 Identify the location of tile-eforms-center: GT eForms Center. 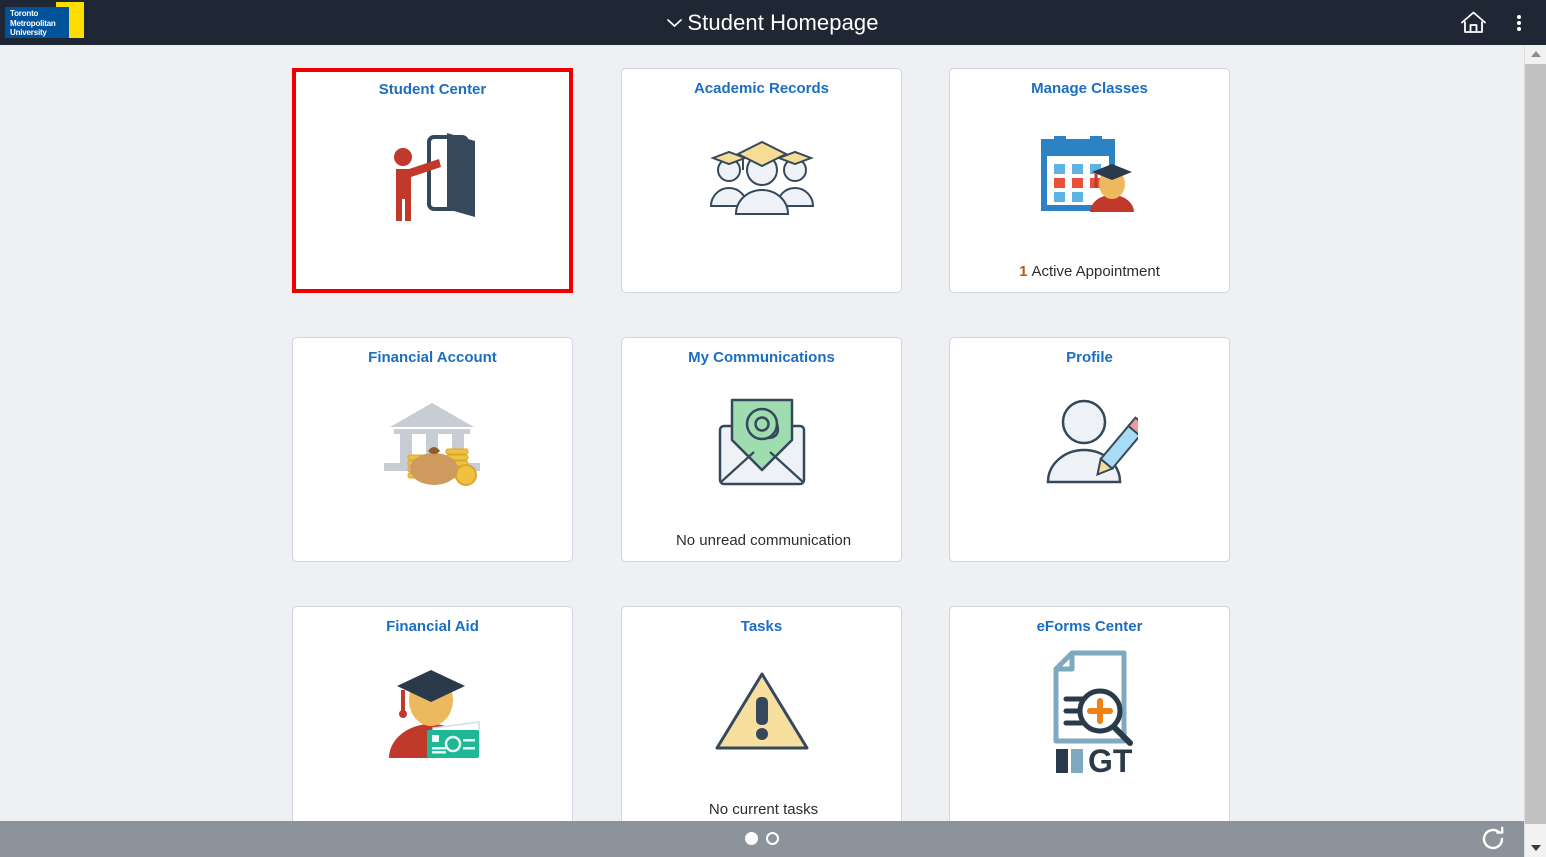
(1089, 718).